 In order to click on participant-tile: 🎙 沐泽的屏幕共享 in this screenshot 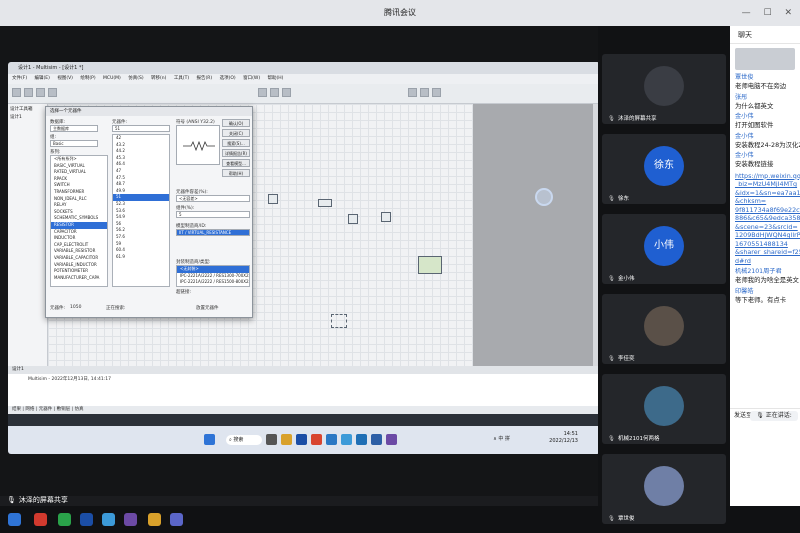, I will do `click(664, 89)`.